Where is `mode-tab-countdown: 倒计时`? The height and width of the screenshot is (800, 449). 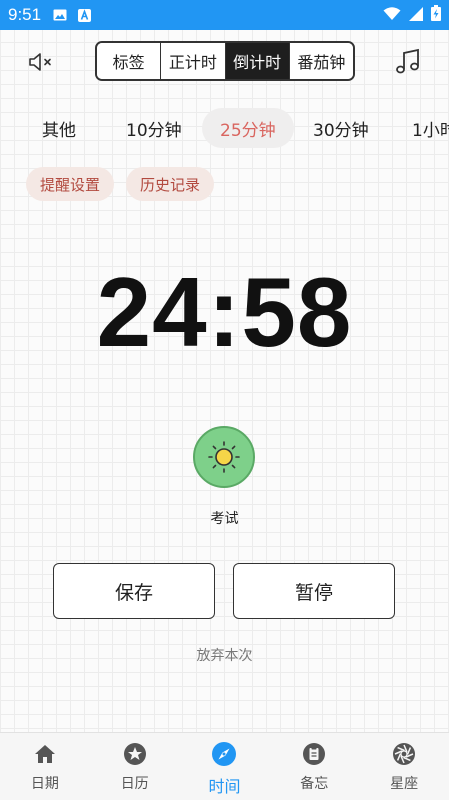
mode-tab-countdown: 倒计时 is located at coordinates (257, 61).